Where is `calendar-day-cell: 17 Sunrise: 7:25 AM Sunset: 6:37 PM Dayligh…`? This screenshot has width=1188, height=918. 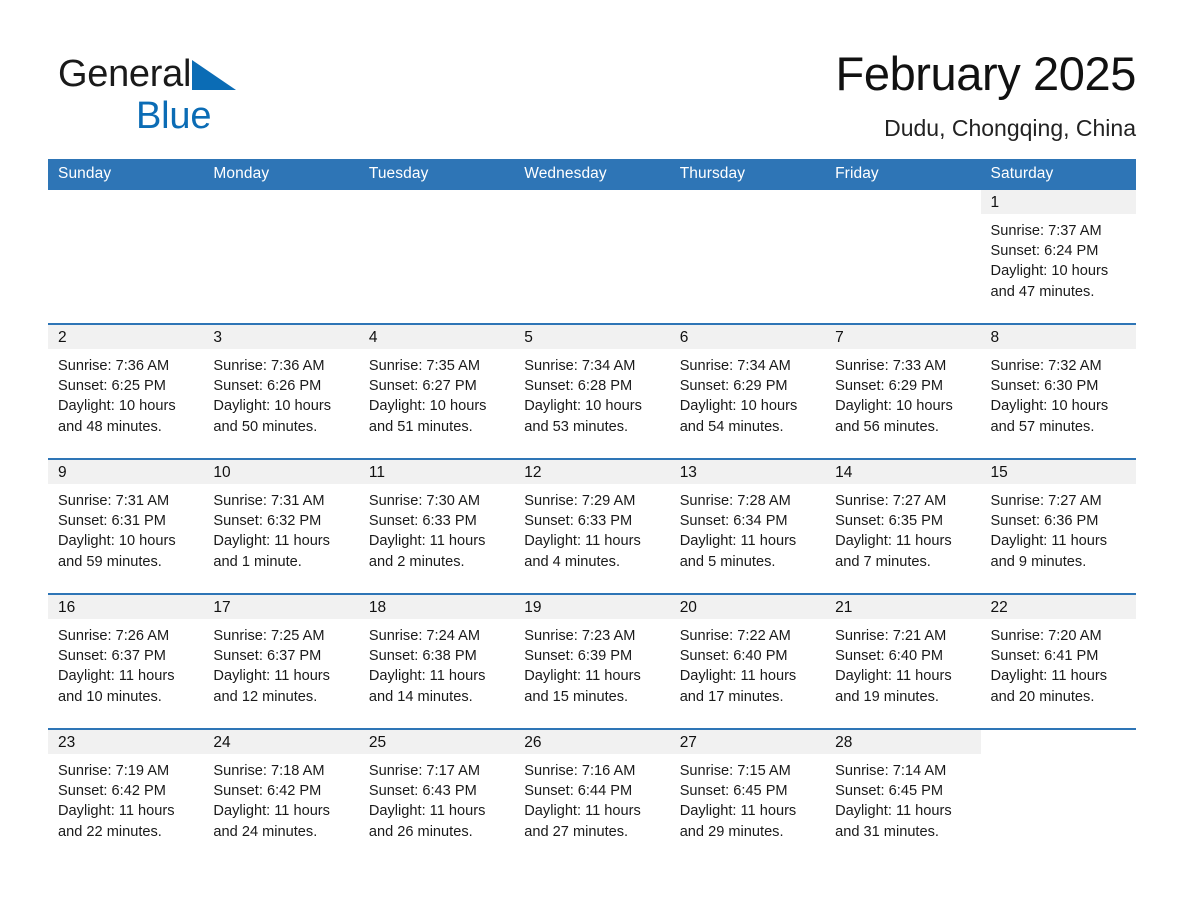
calendar-day-cell: 17 Sunrise: 7:25 AM Sunset: 6:37 PM Dayligh… is located at coordinates (281, 661).